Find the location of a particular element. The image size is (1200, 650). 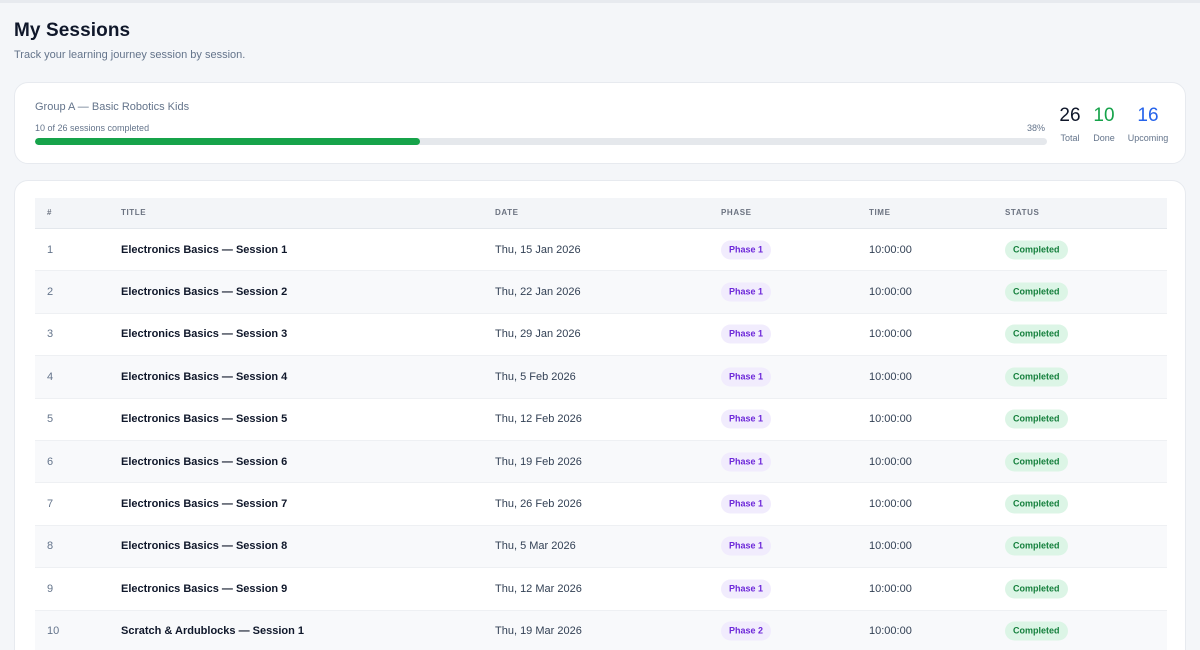

header-title: TITLE is located at coordinates (134, 212).